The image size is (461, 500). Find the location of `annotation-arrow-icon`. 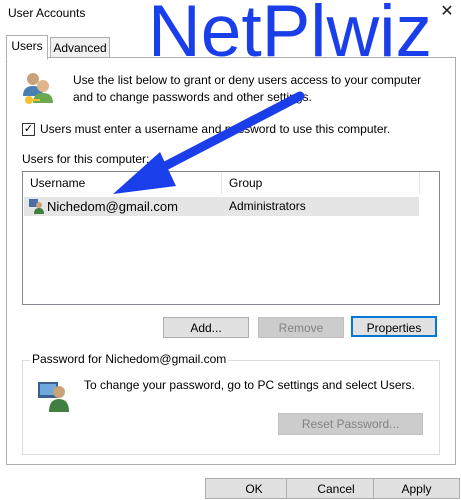

annotation-arrow-icon is located at coordinates (209, 142).